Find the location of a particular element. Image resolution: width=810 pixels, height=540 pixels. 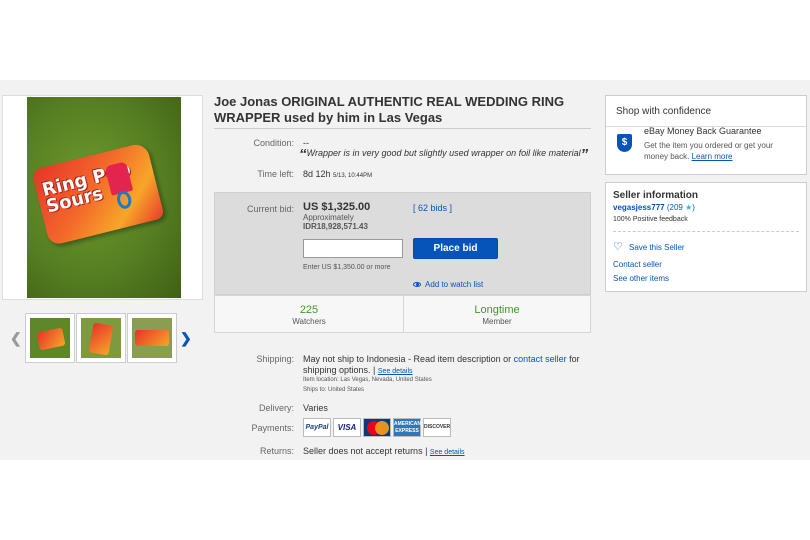

delivery-label: Delivery: is located at coordinates (276, 408).